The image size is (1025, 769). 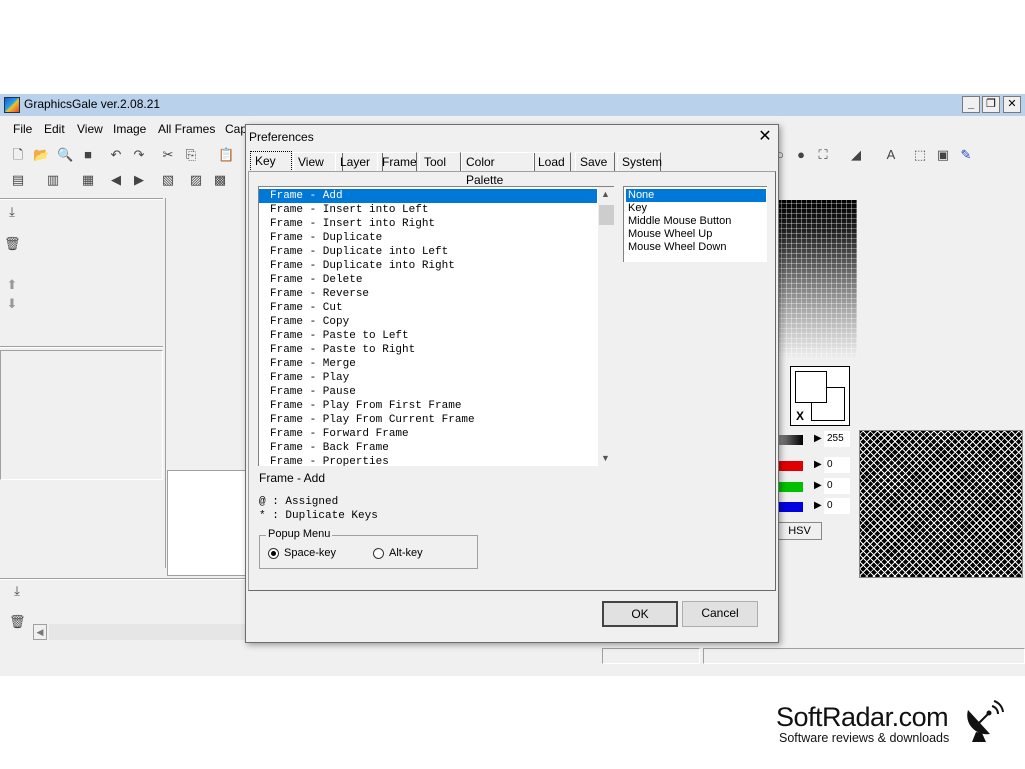 What do you see at coordinates (440, 162) in the screenshot?
I see `tab-tool: Tool` at bounding box center [440, 162].